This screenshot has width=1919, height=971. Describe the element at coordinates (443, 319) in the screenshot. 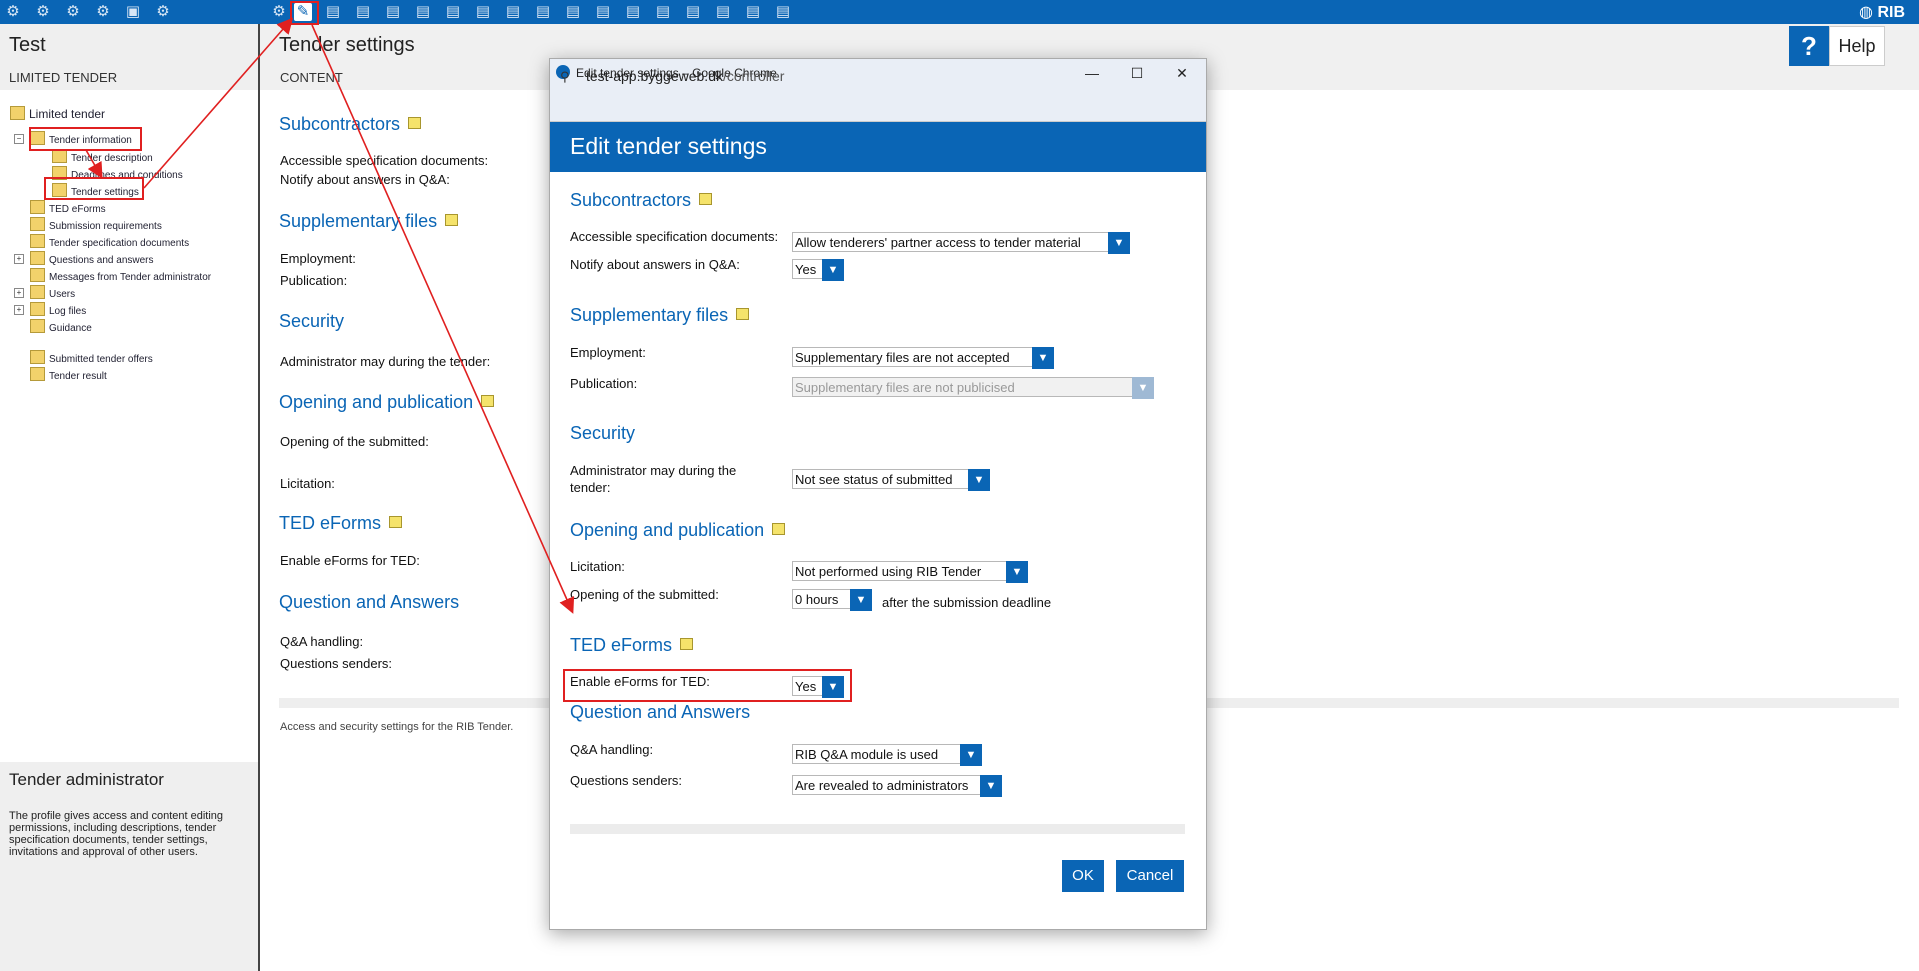

I see `arrow-to-enable-eforms` at that location.